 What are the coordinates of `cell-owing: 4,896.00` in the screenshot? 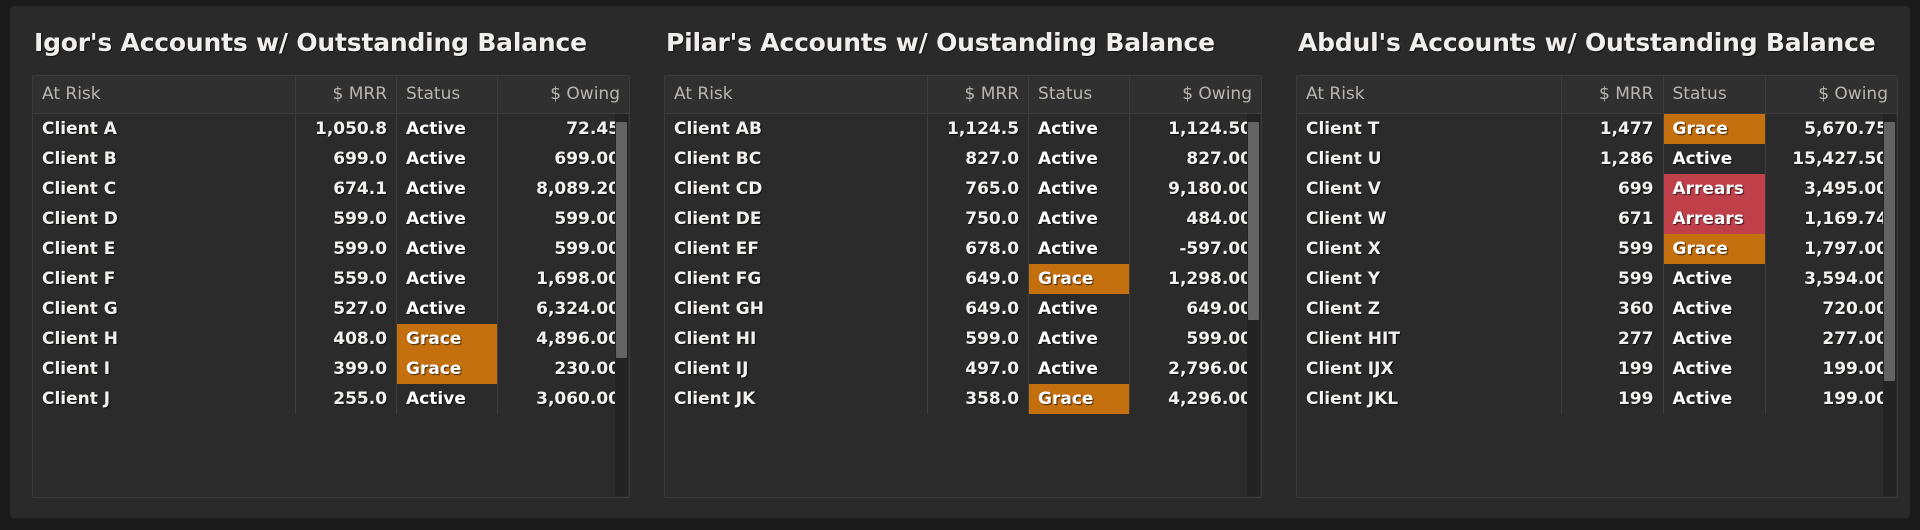 It's located at (578, 339).